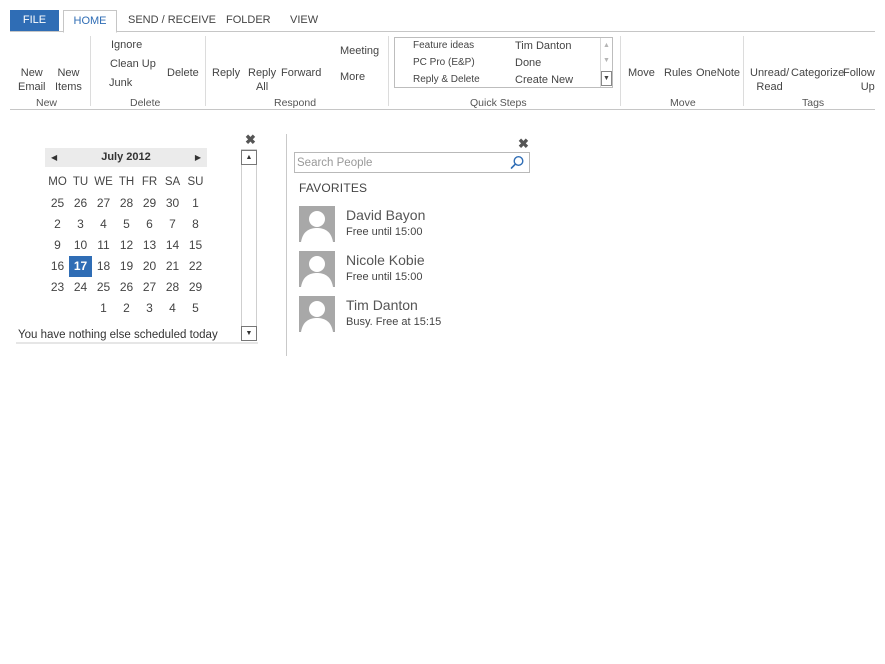 The width and height of the screenshot is (885, 664). What do you see at coordinates (118, 335) in the screenshot?
I see `calendar-status-text: You have nothing else scheduled today` at bounding box center [118, 335].